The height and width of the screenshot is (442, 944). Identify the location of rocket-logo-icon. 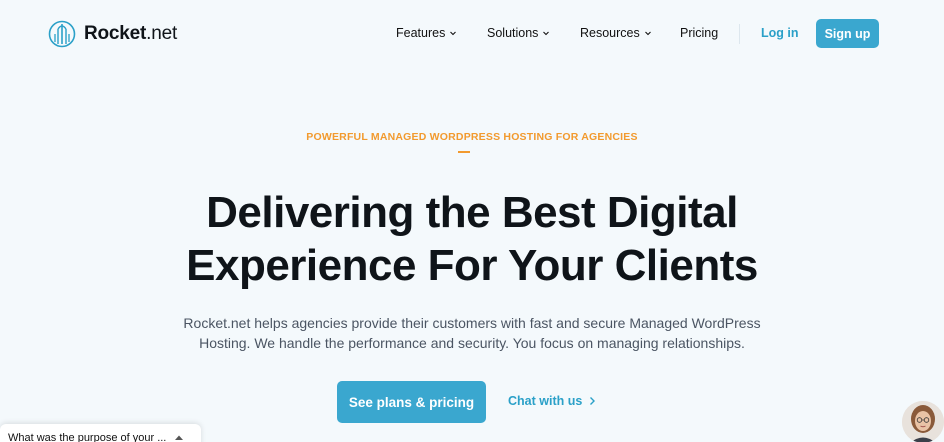
(62, 34).